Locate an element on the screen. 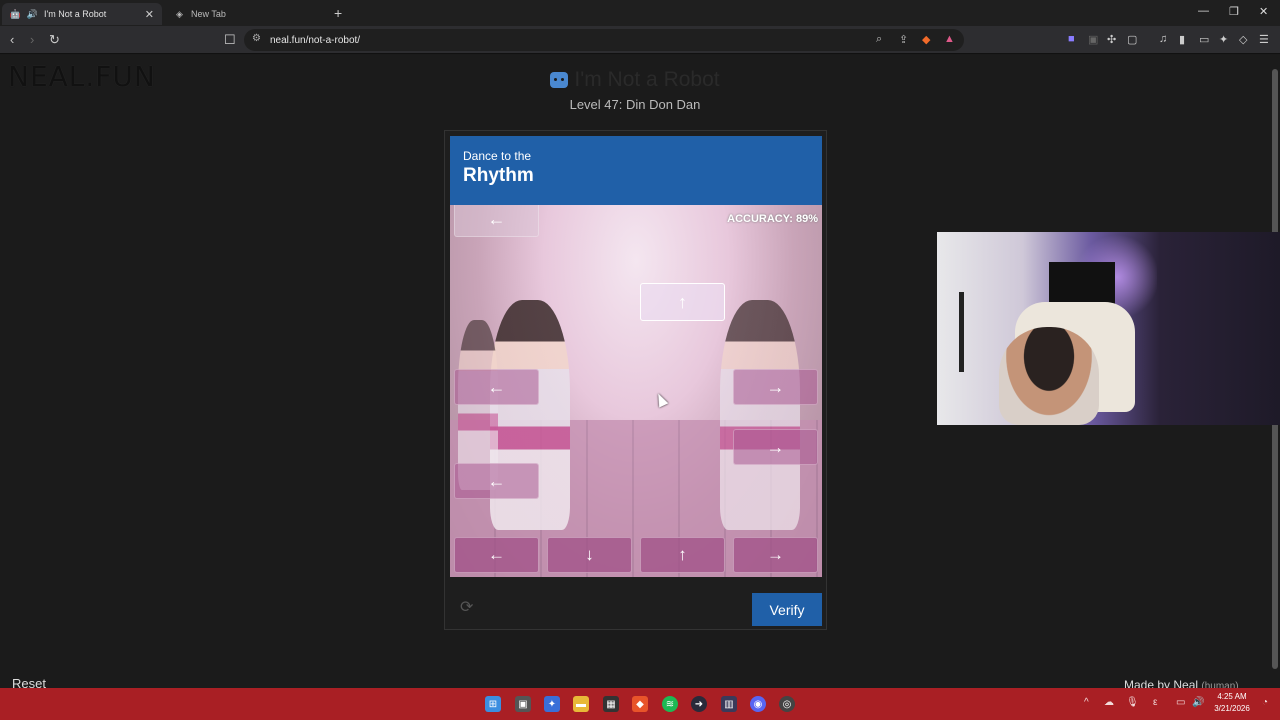  screenshot-icon: ▢ is located at coordinates (1132, 39).